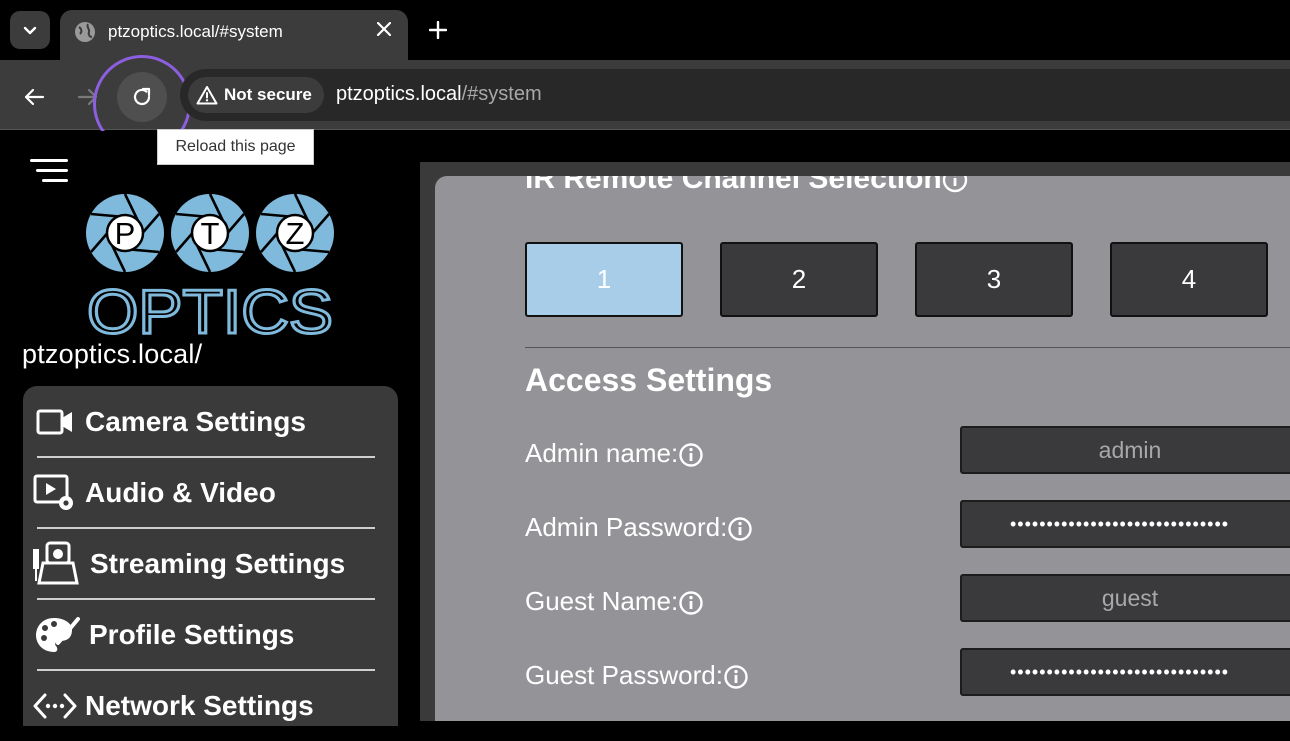 This screenshot has height=741, width=1290. What do you see at coordinates (210, 265) in the screenshot?
I see `ptzoptics-logo: P T Z OPTICS` at bounding box center [210, 265].